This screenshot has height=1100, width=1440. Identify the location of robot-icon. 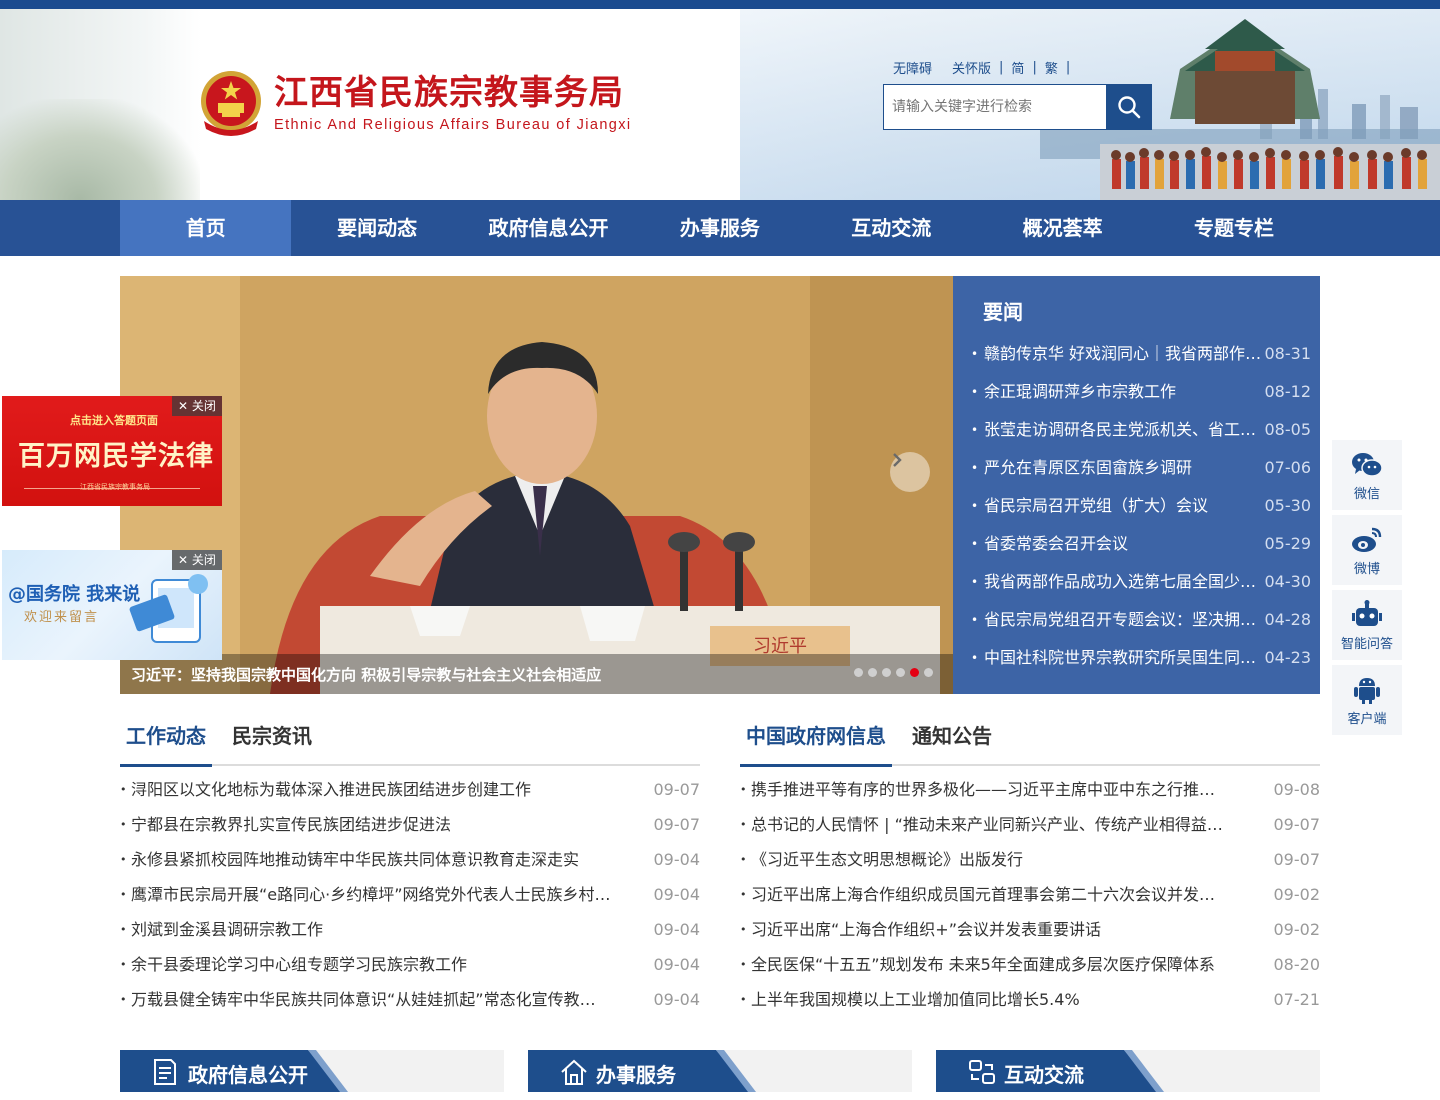
(1367, 613).